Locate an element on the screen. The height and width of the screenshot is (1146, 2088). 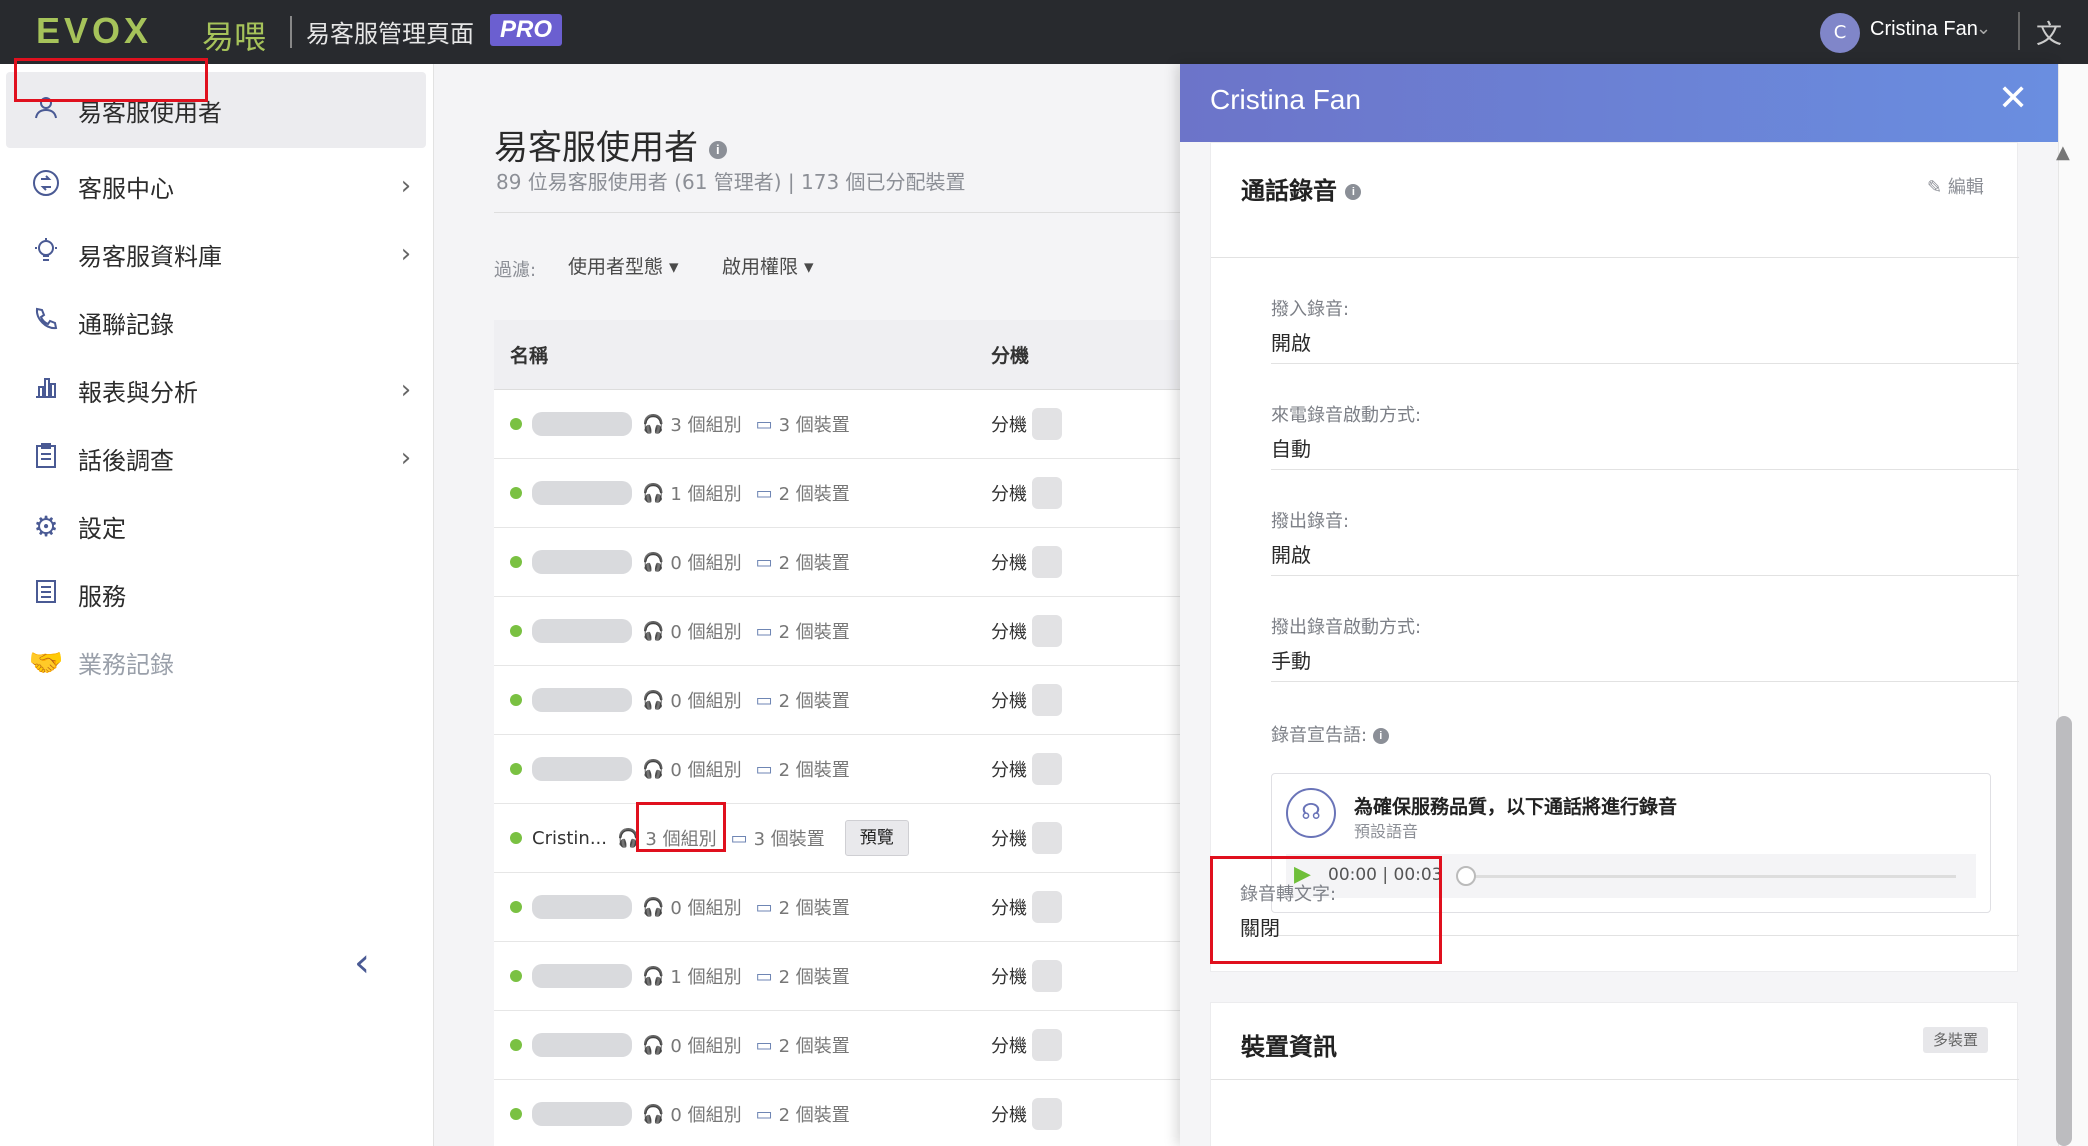
sidebar-item-settings: ⚙ 設定 is located at coordinates (216, 526).